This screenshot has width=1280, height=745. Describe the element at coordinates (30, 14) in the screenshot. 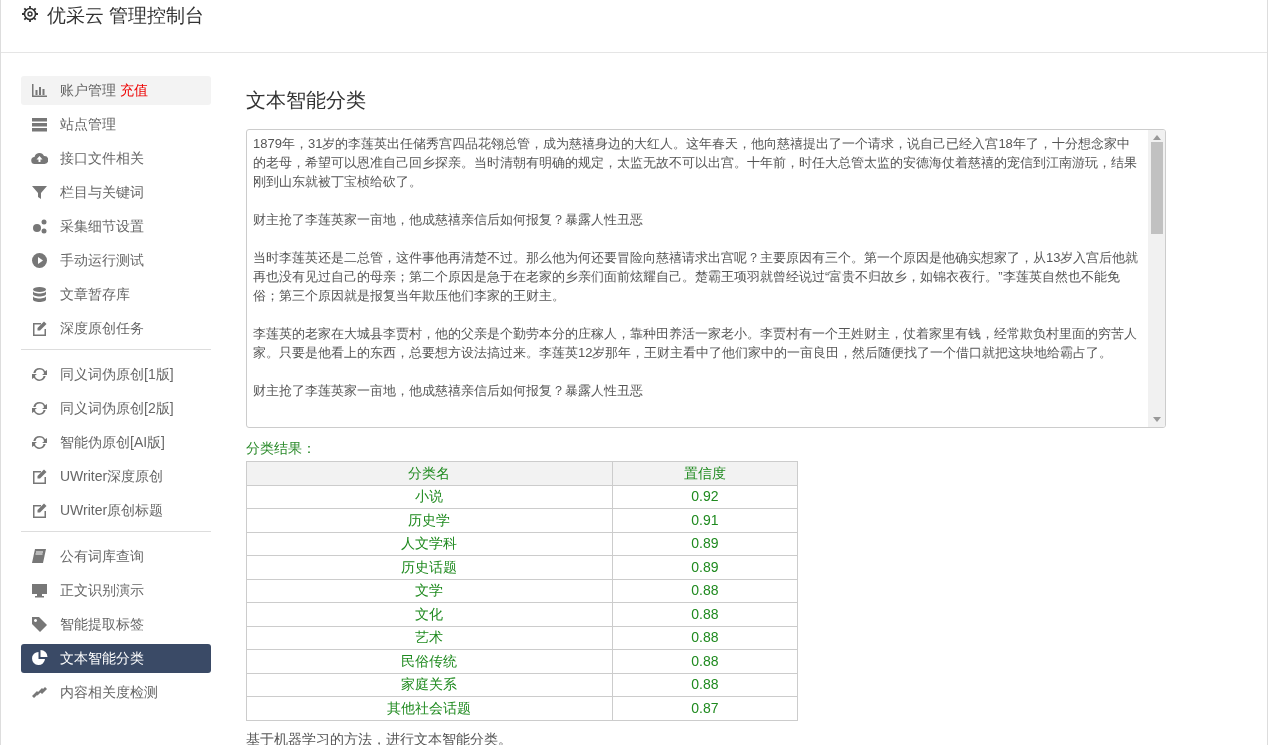

I see `settings-icon` at that location.